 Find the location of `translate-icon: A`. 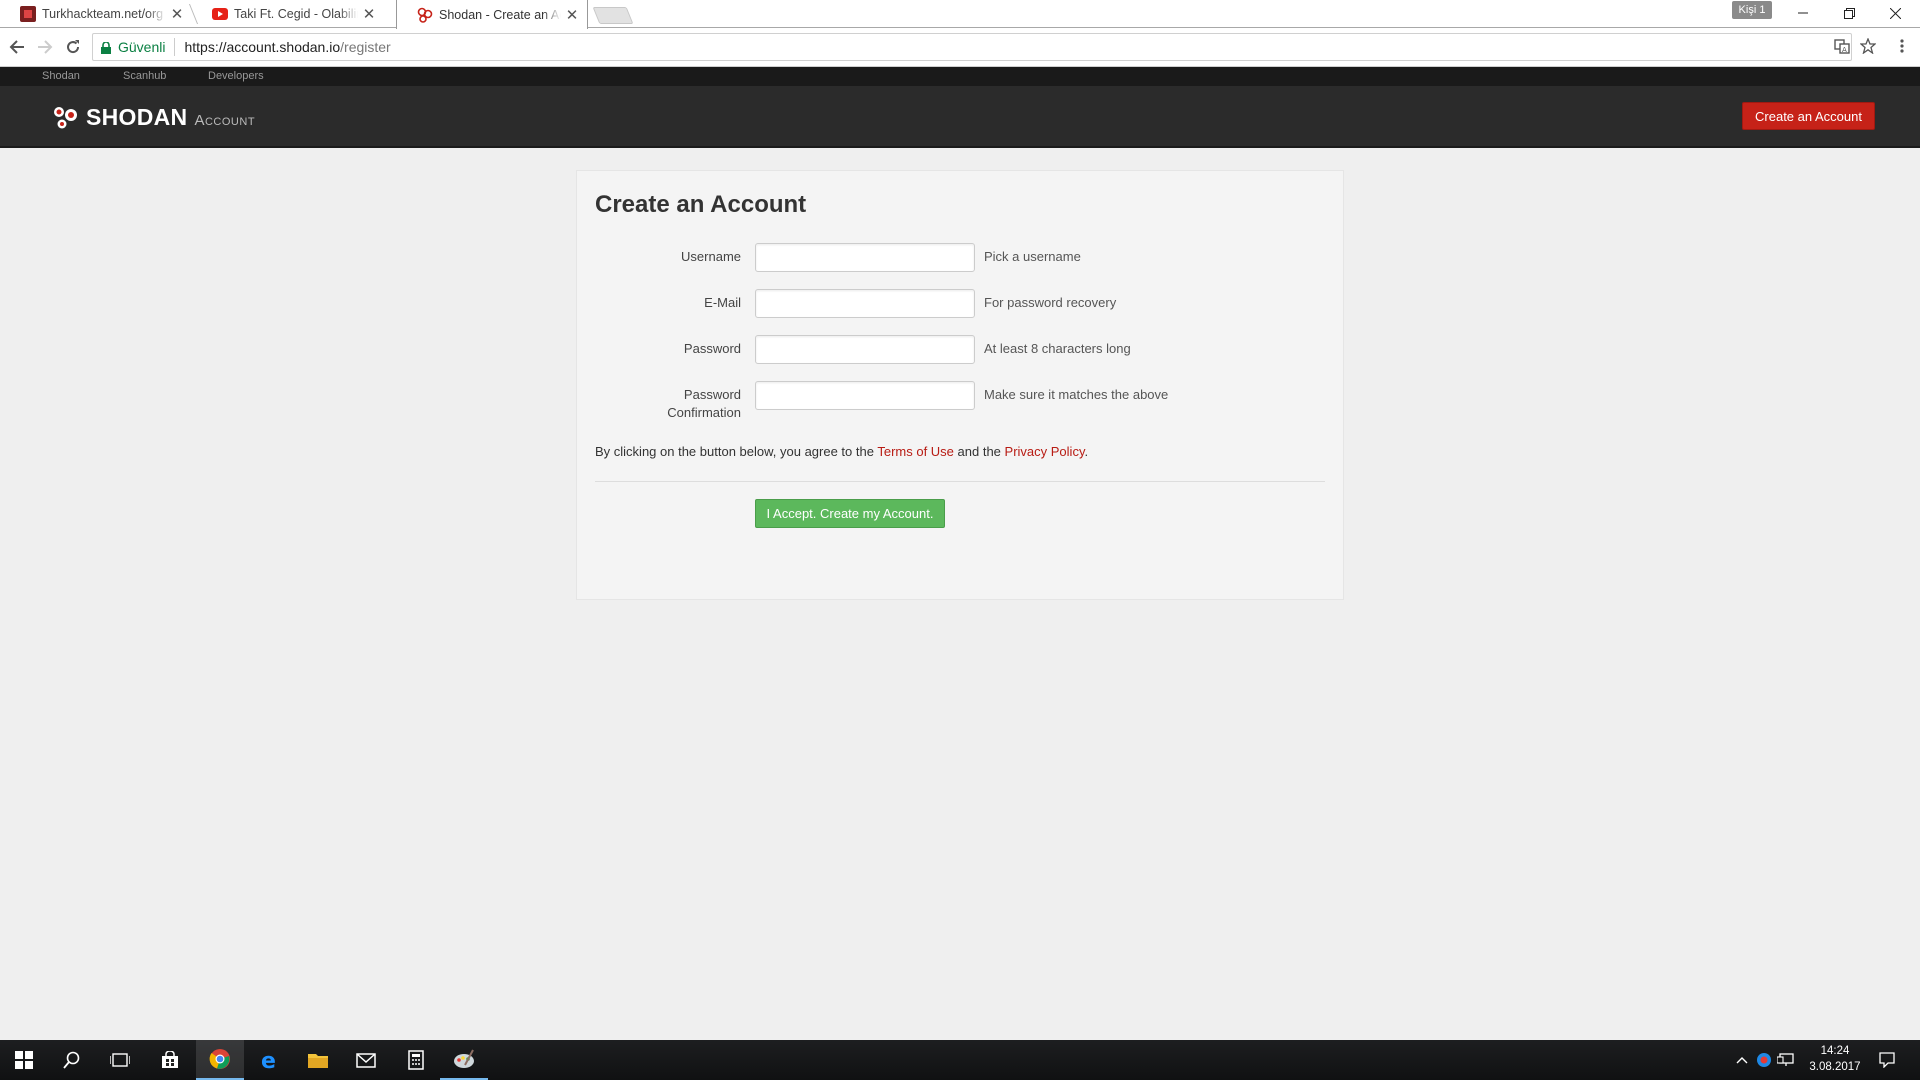

translate-icon: A is located at coordinates (1842, 46).